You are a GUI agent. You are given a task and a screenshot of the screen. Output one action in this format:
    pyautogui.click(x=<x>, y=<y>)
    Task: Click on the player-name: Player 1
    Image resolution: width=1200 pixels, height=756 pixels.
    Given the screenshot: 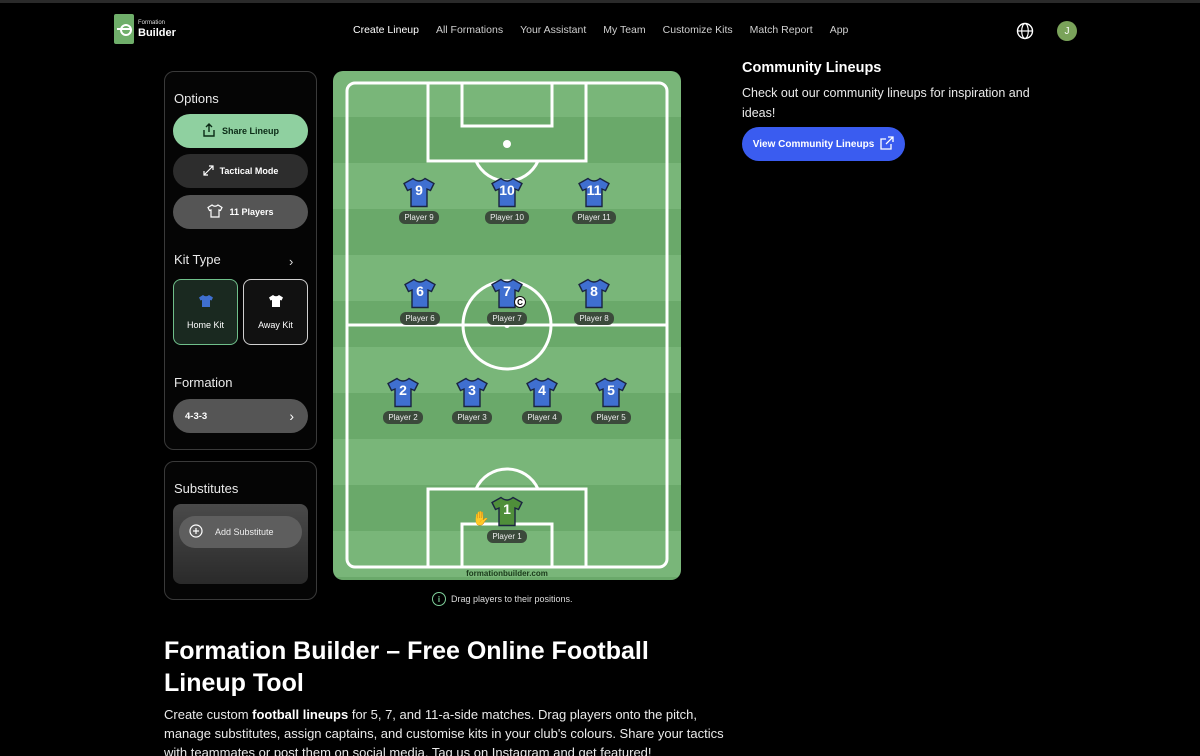 What is the action you would take?
    pyautogui.click(x=507, y=536)
    